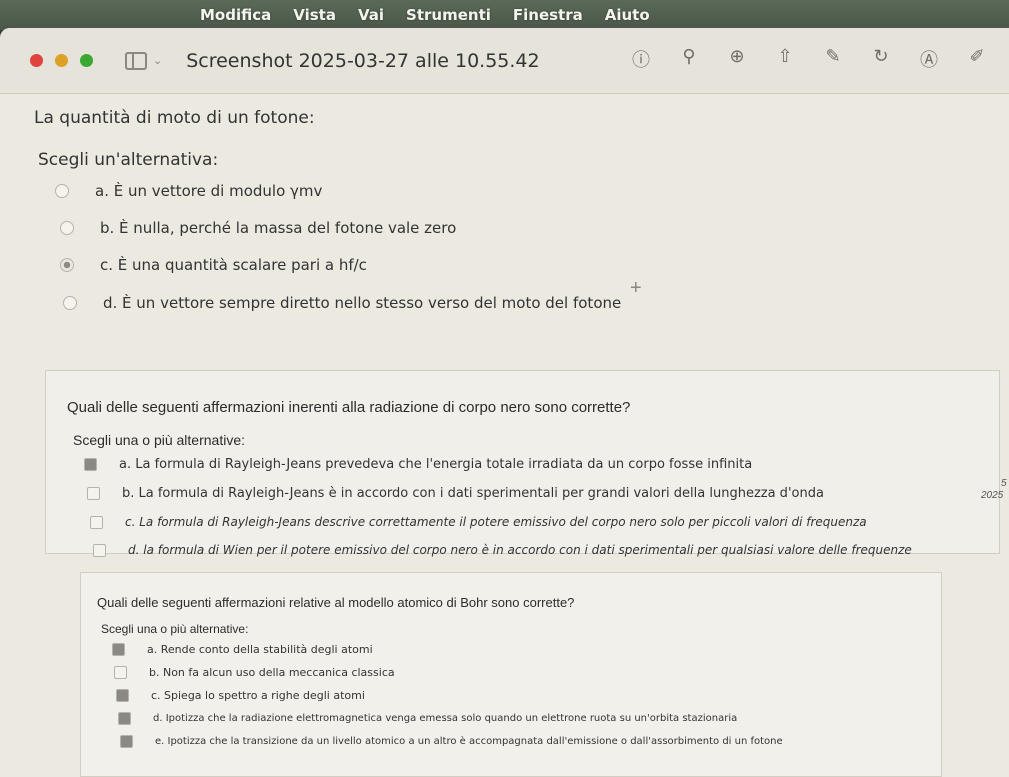 This screenshot has height=777, width=1009. I want to click on info-icon: ⓘ, so click(641, 59).